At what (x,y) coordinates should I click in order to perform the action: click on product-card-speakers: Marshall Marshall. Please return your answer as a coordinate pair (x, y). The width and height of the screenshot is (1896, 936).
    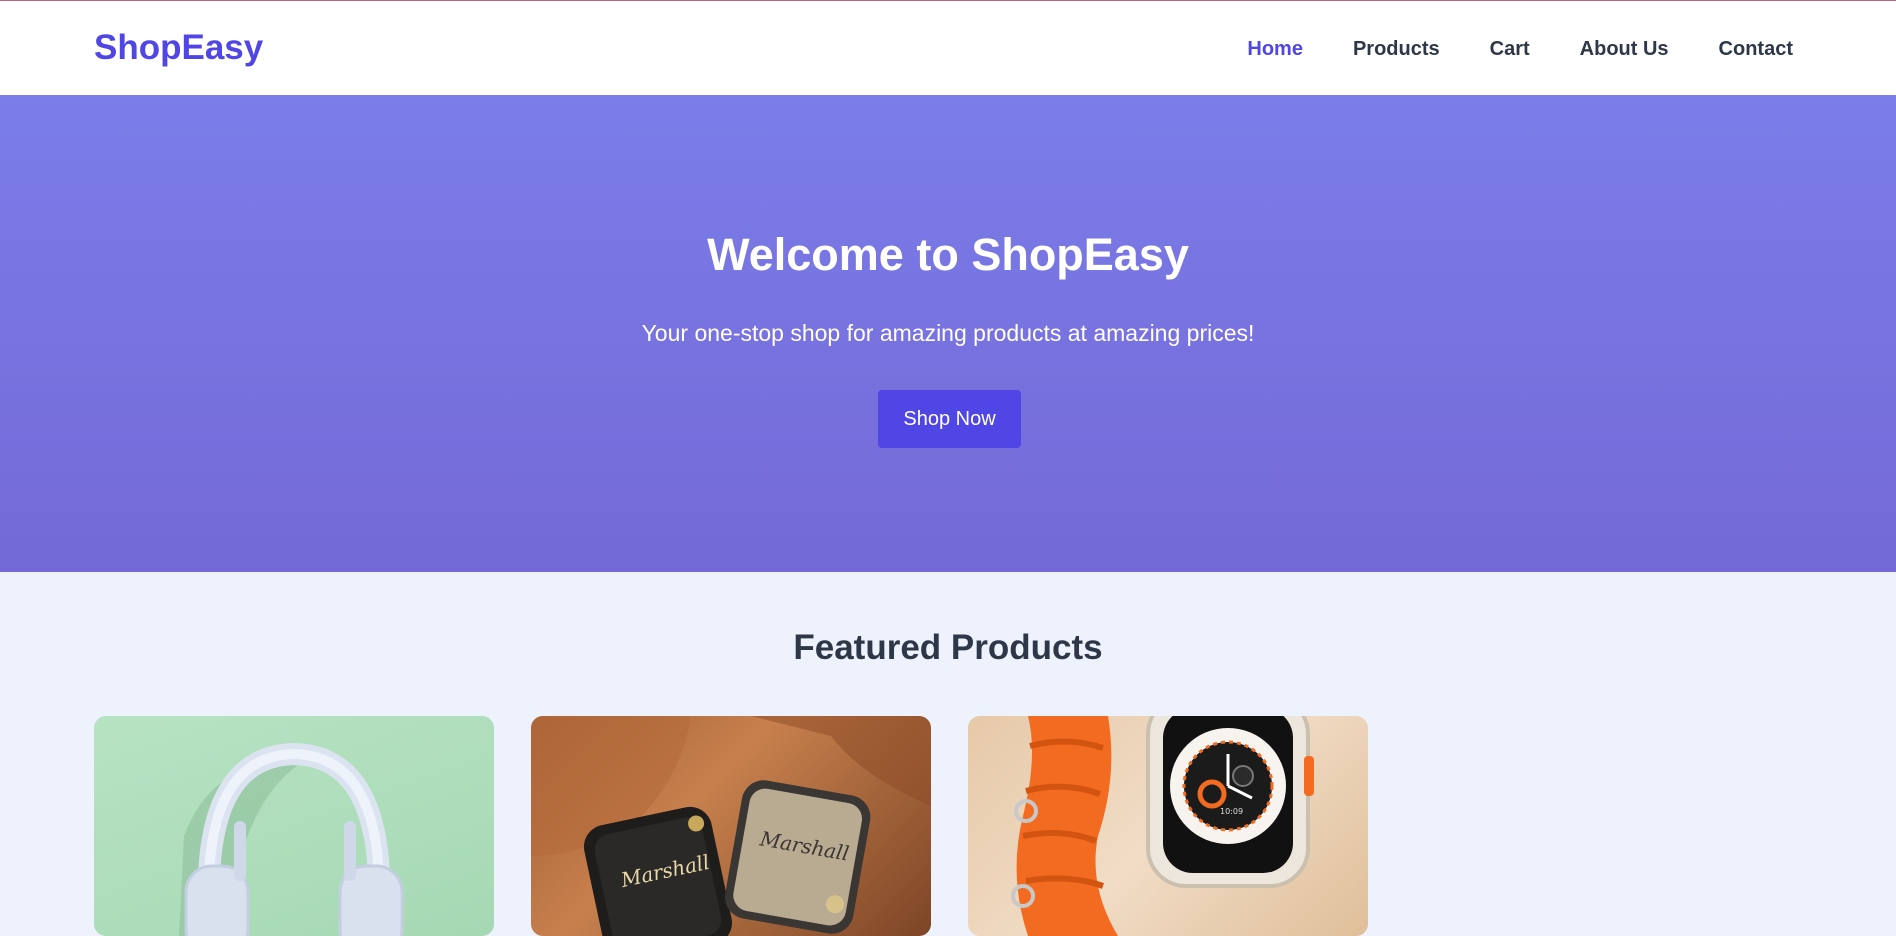
    Looking at the image, I should click on (731, 826).